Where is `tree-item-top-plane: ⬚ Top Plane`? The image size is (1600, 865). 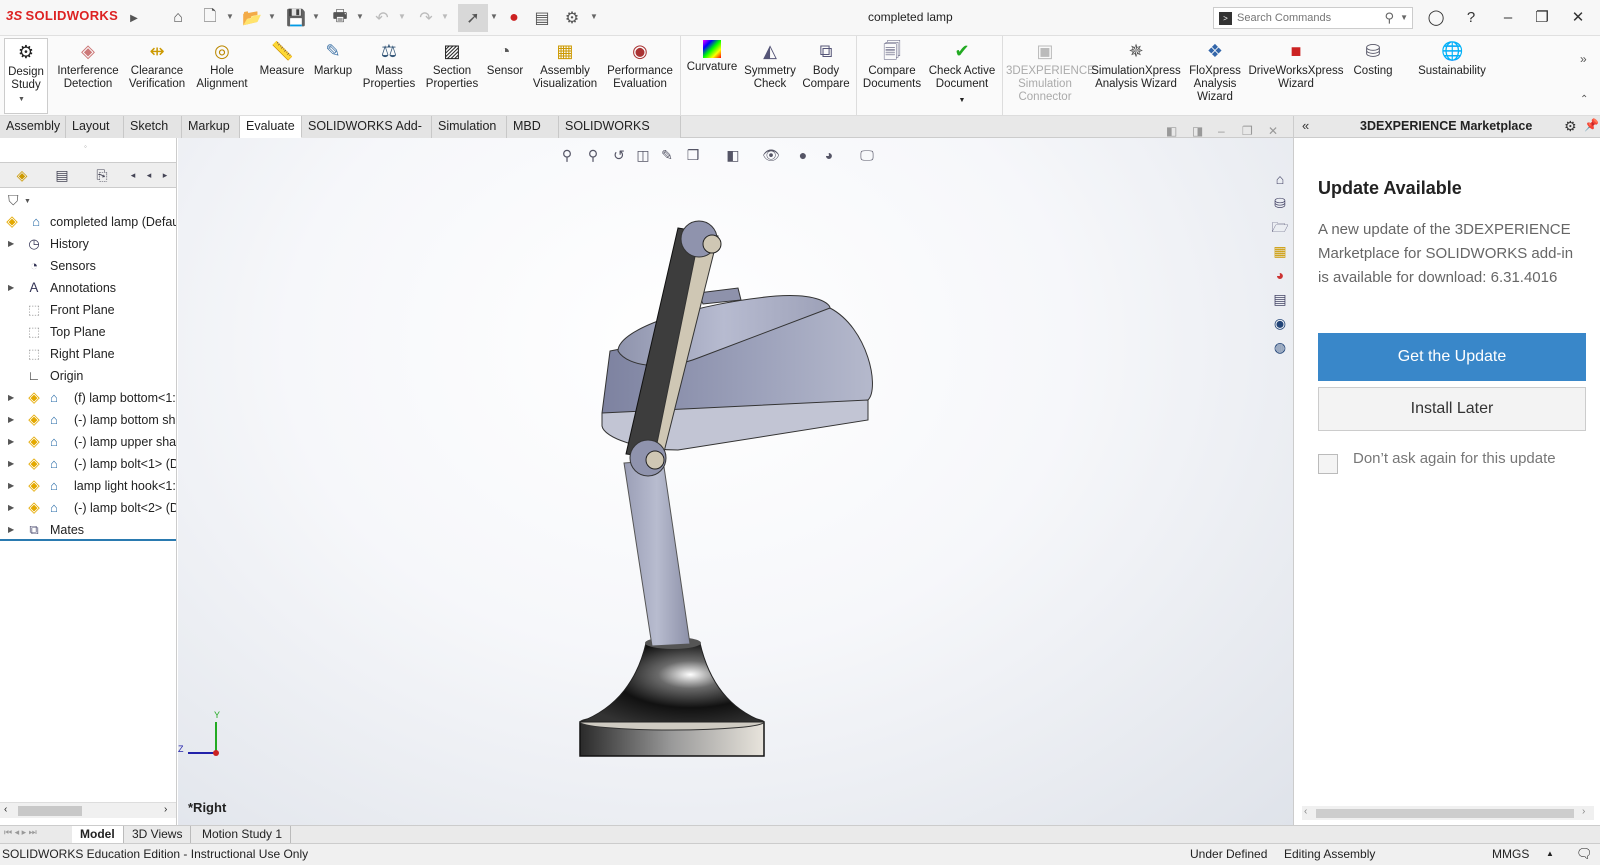 tree-item-top-plane: ⬚ Top Plane is located at coordinates (88, 332).